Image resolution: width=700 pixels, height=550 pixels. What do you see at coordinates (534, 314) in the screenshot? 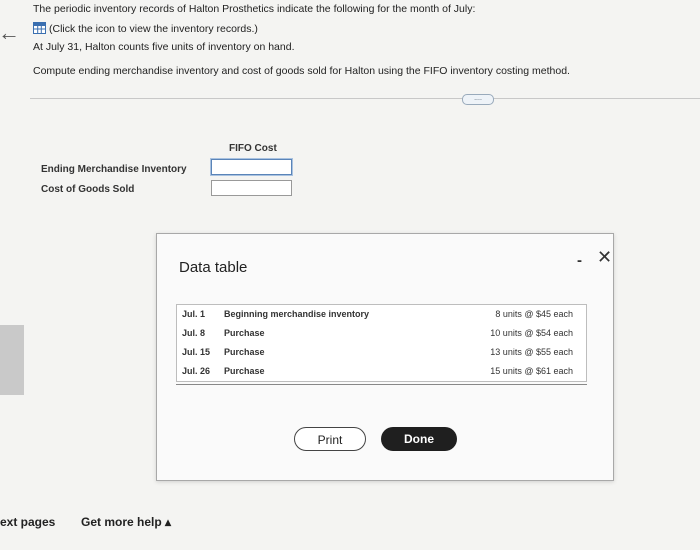
I see `row-quantity: 8 units @ $45 each` at bounding box center [534, 314].